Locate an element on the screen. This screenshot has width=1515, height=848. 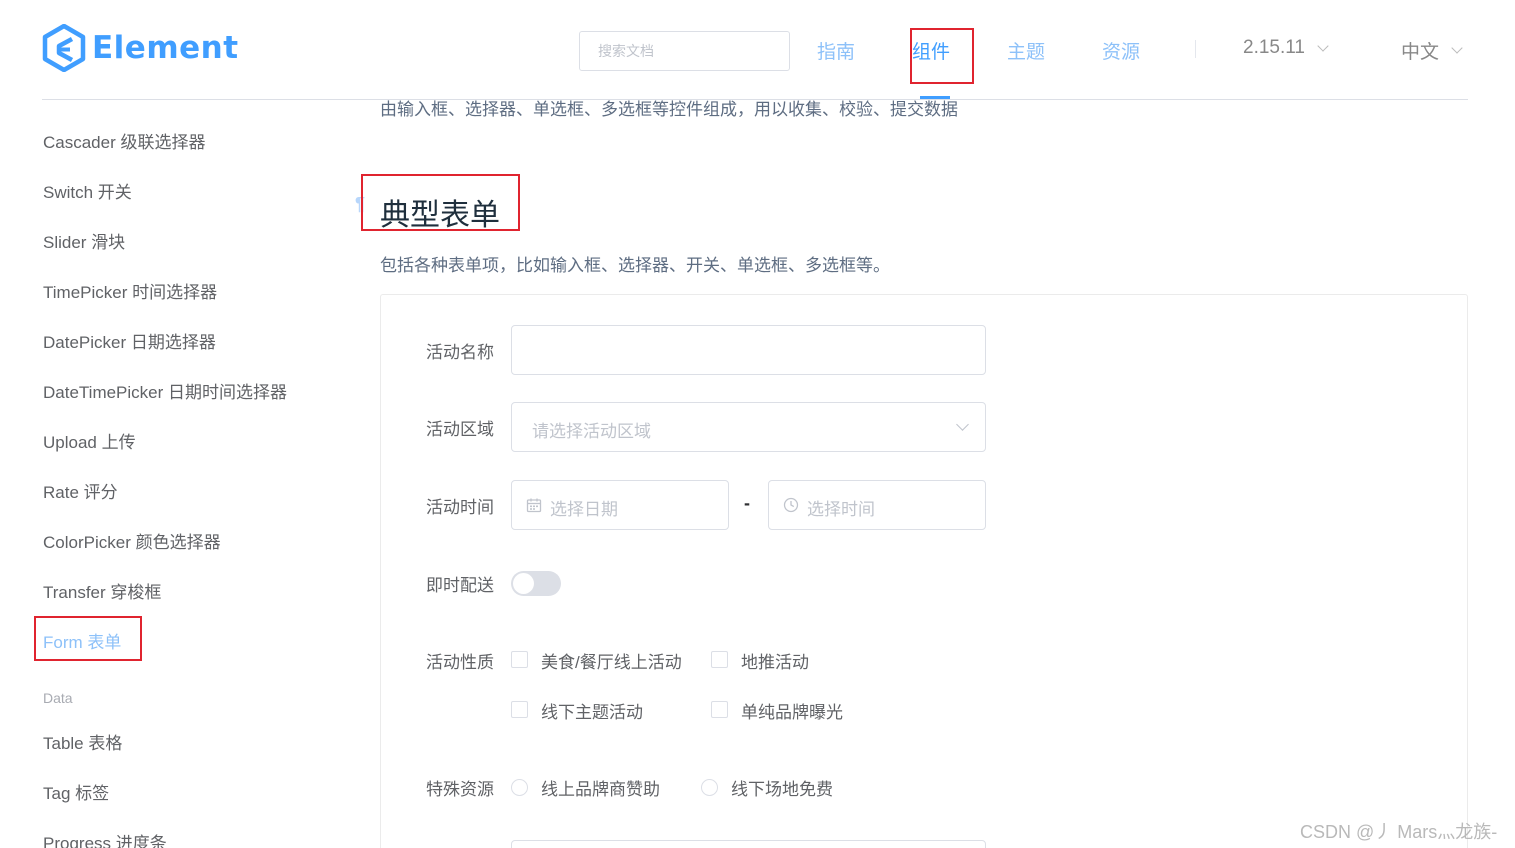
version-dropdown: 2.15.11 is located at coordinates (1286, 48).